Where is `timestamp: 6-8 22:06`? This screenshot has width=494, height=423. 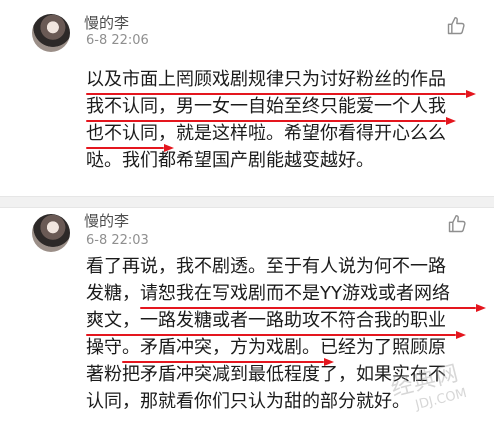
timestamp: 6-8 22:06 is located at coordinates (117, 40).